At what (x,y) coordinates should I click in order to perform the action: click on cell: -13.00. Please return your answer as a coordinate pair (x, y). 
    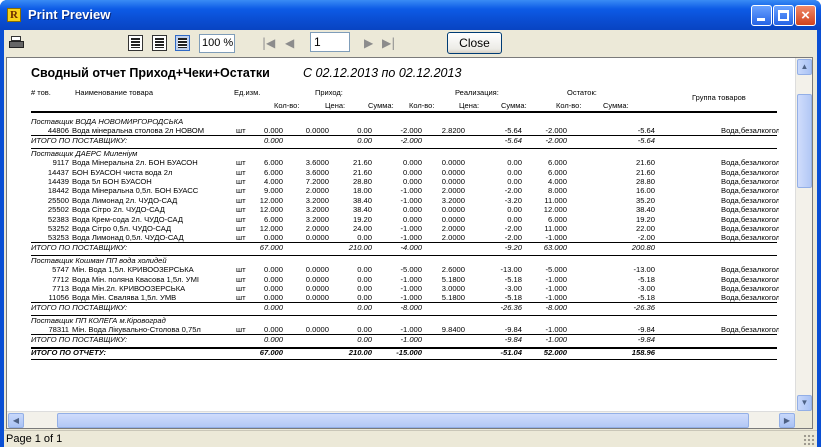
    Looking at the image, I should click on (511, 270).